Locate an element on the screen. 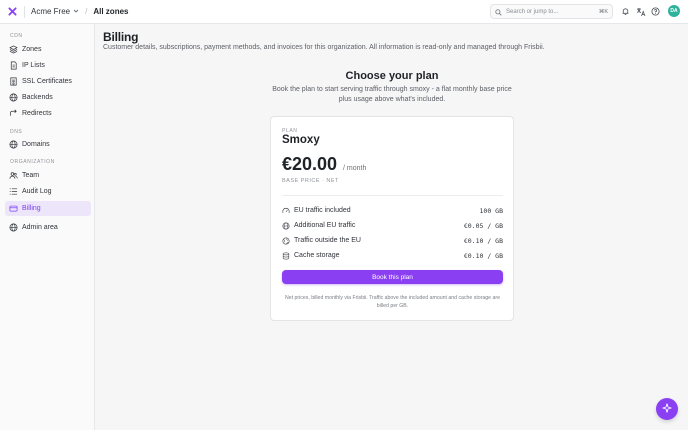  globe-alt-icon is located at coordinates (286, 240).